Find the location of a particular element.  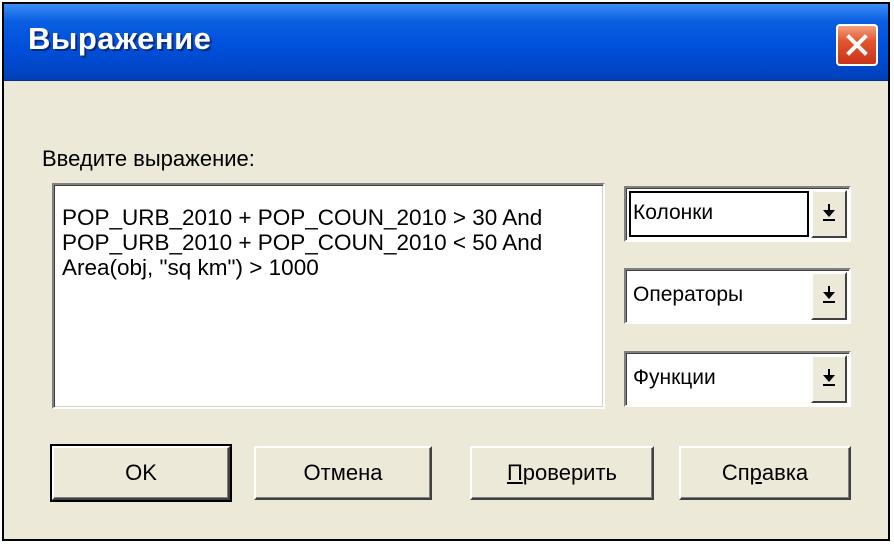

cancel-button: Отмена is located at coordinates (343, 473).